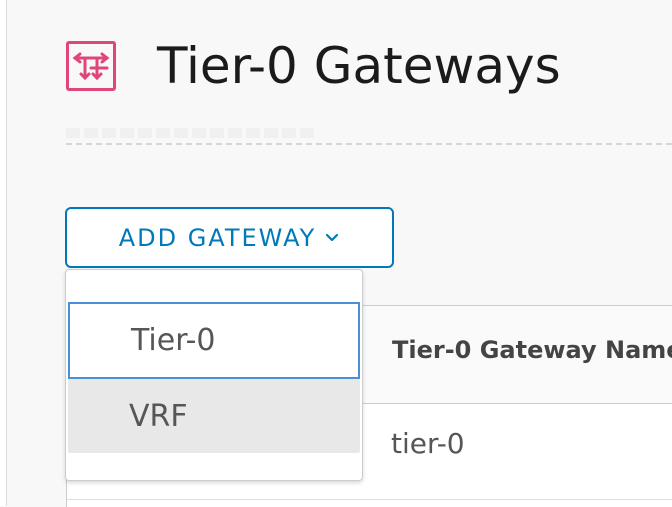 The width and height of the screenshot is (672, 507). I want to click on page-title: Tier-0 Gateways, so click(359, 66).